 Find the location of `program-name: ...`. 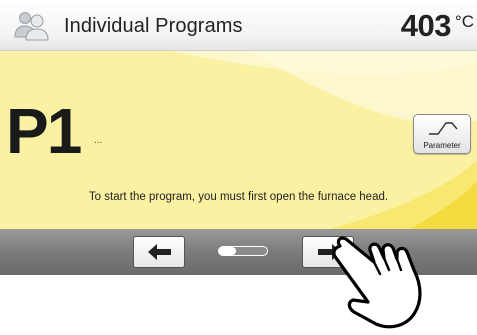

program-name: ... is located at coordinates (98, 140).